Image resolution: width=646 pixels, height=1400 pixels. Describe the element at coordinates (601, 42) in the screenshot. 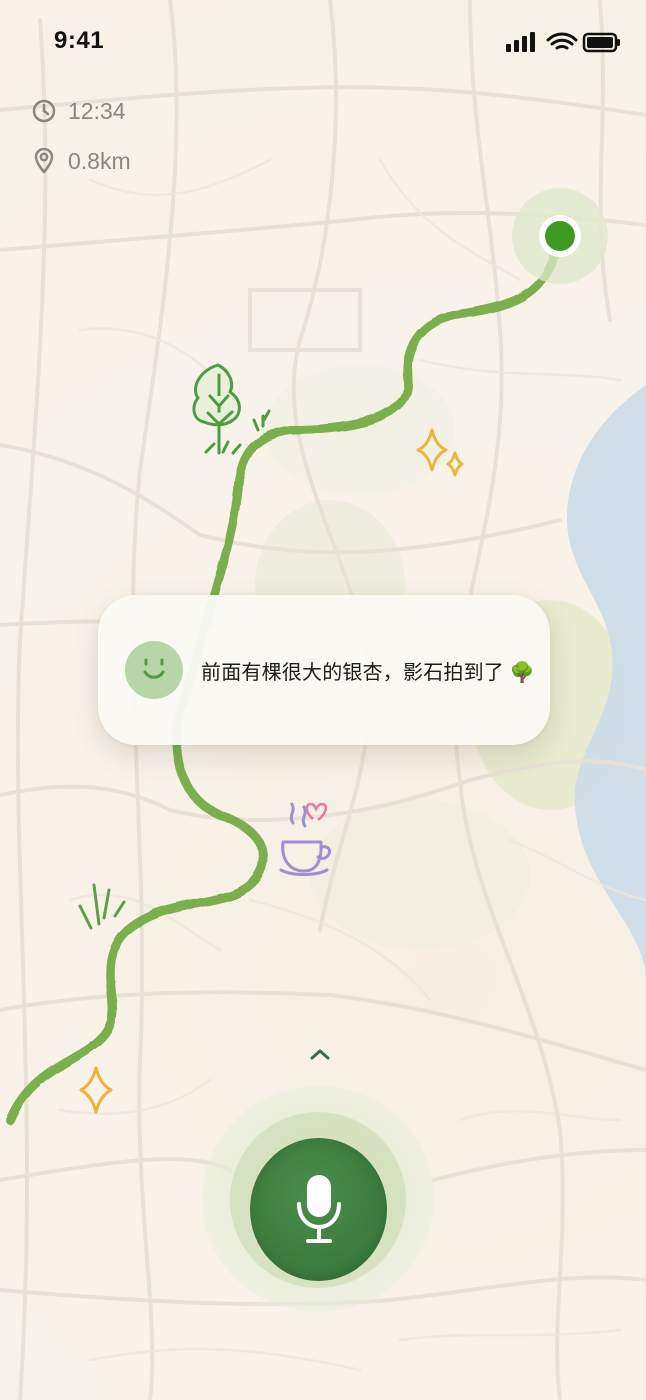

I see `battery-icon` at that location.